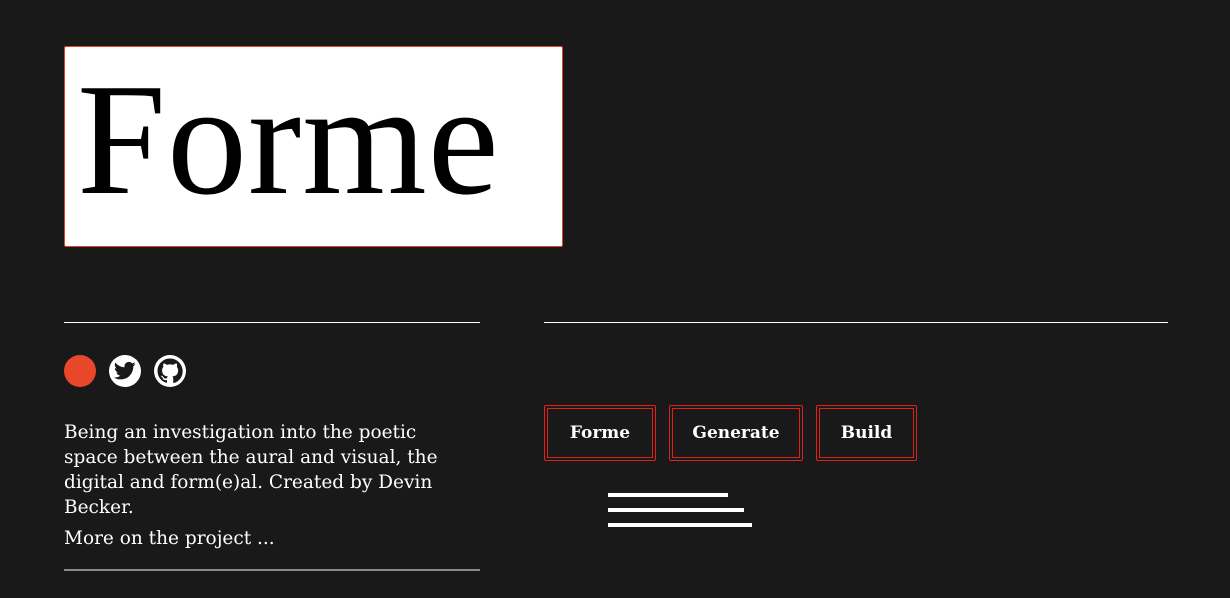 This screenshot has height=598, width=1230. Describe the element at coordinates (272, 570) in the screenshot. I see `bottom-divider` at that location.